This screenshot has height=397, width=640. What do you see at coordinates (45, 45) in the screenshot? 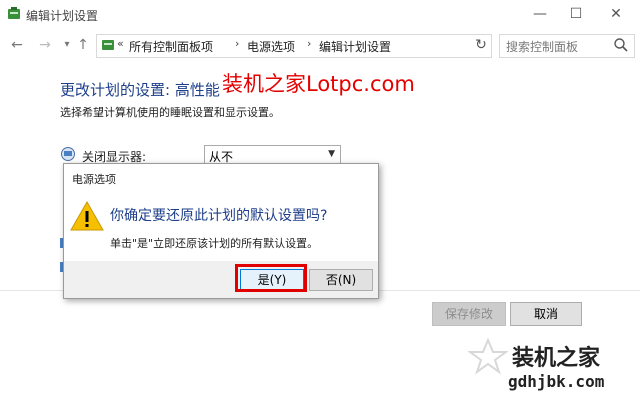
I see `forward-arrow-icon: →` at bounding box center [45, 45].